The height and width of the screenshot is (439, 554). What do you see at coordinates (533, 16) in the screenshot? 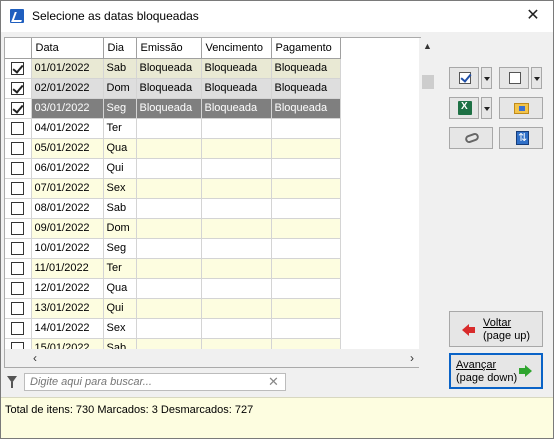
I see `close-button: ✕` at bounding box center [533, 16].